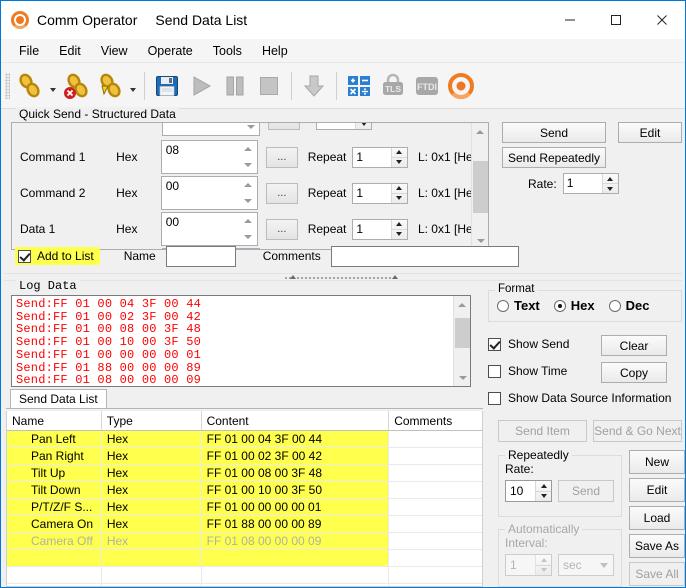  I want to click on send-go-next-button: Send & Go Next, so click(637, 431).